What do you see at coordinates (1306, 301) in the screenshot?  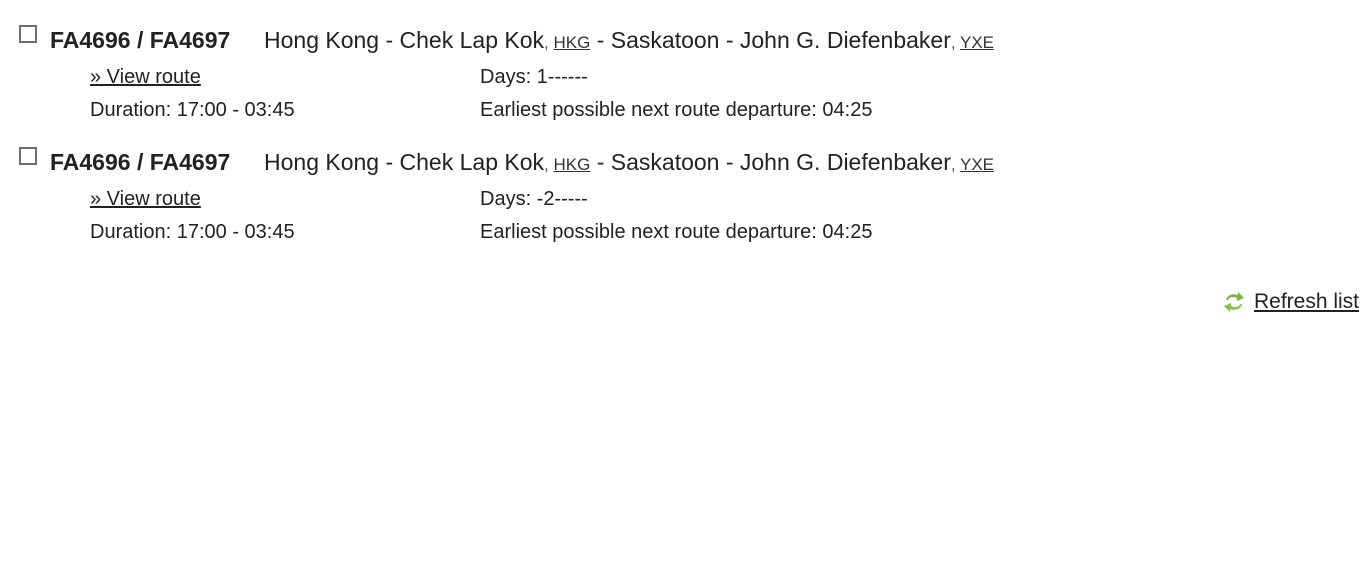 I see `refresh-list-label: Refresh list` at bounding box center [1306, 301].